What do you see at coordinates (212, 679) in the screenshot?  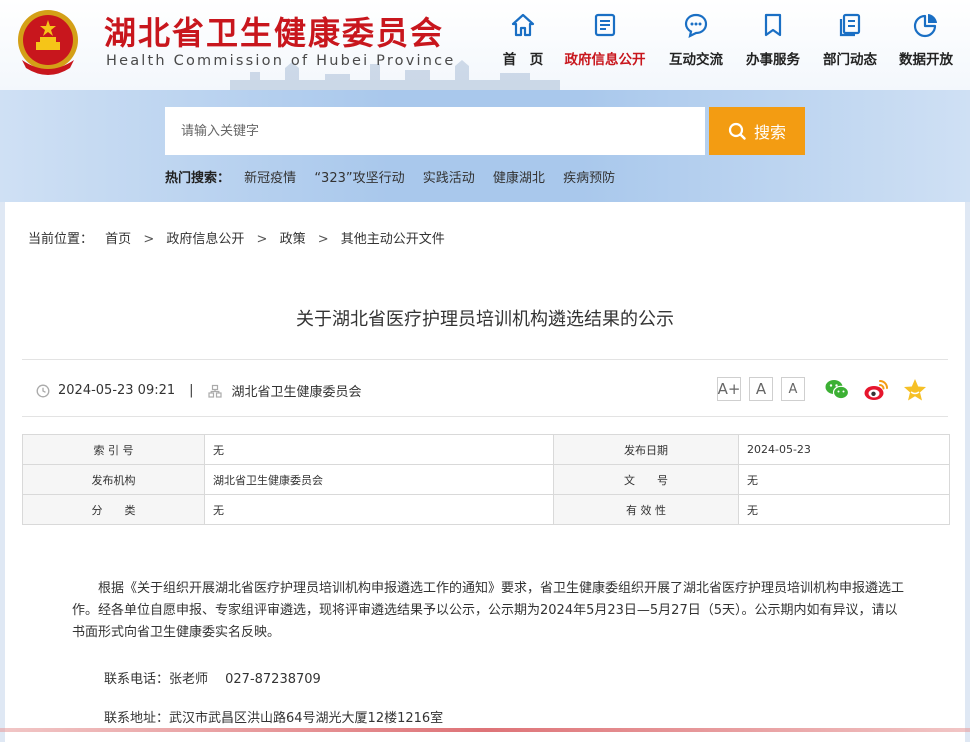 I see `contact-phone: 联系电话：张老师 027-87238709` at bounding box center [212, 679].